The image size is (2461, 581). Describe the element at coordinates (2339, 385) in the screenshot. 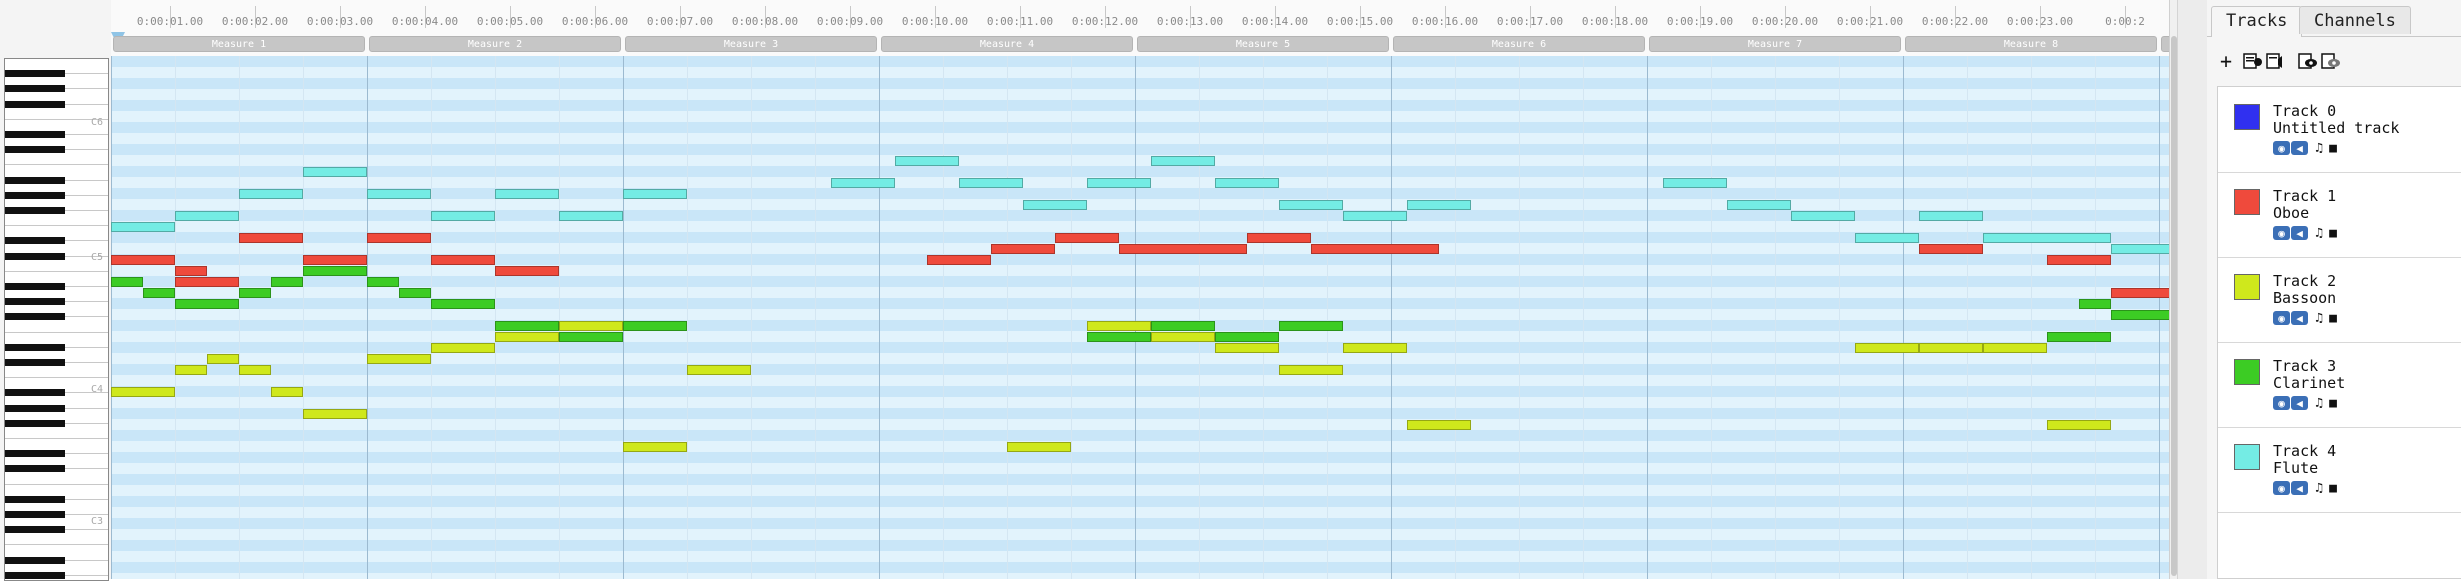

I see `track-row-3: Track 3 Clarinet ◉ ◀ ♫ ■` at that location.